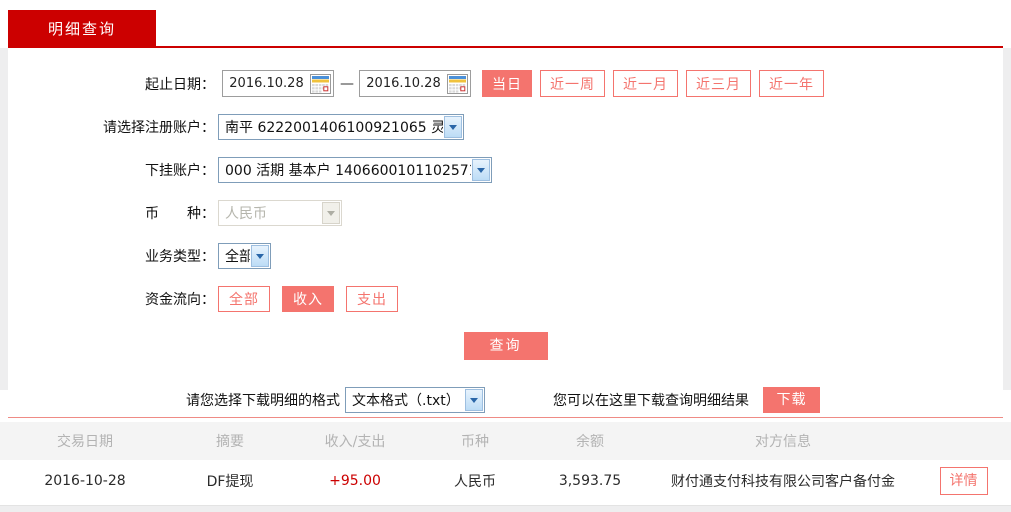 The width and height of the screenshot is (1011, 512). What do you see at coordinates (246, 214) in the screenshot?
I see `currency-value: 人民币` at bounding box center [246, 214].